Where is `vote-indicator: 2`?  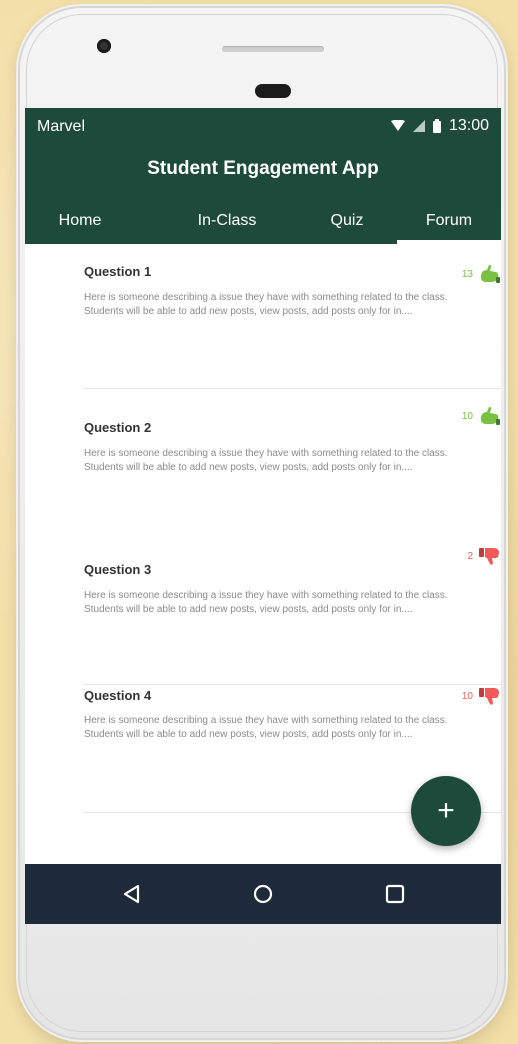
vote-indicator: 2 is located at coordinates (484, 556).